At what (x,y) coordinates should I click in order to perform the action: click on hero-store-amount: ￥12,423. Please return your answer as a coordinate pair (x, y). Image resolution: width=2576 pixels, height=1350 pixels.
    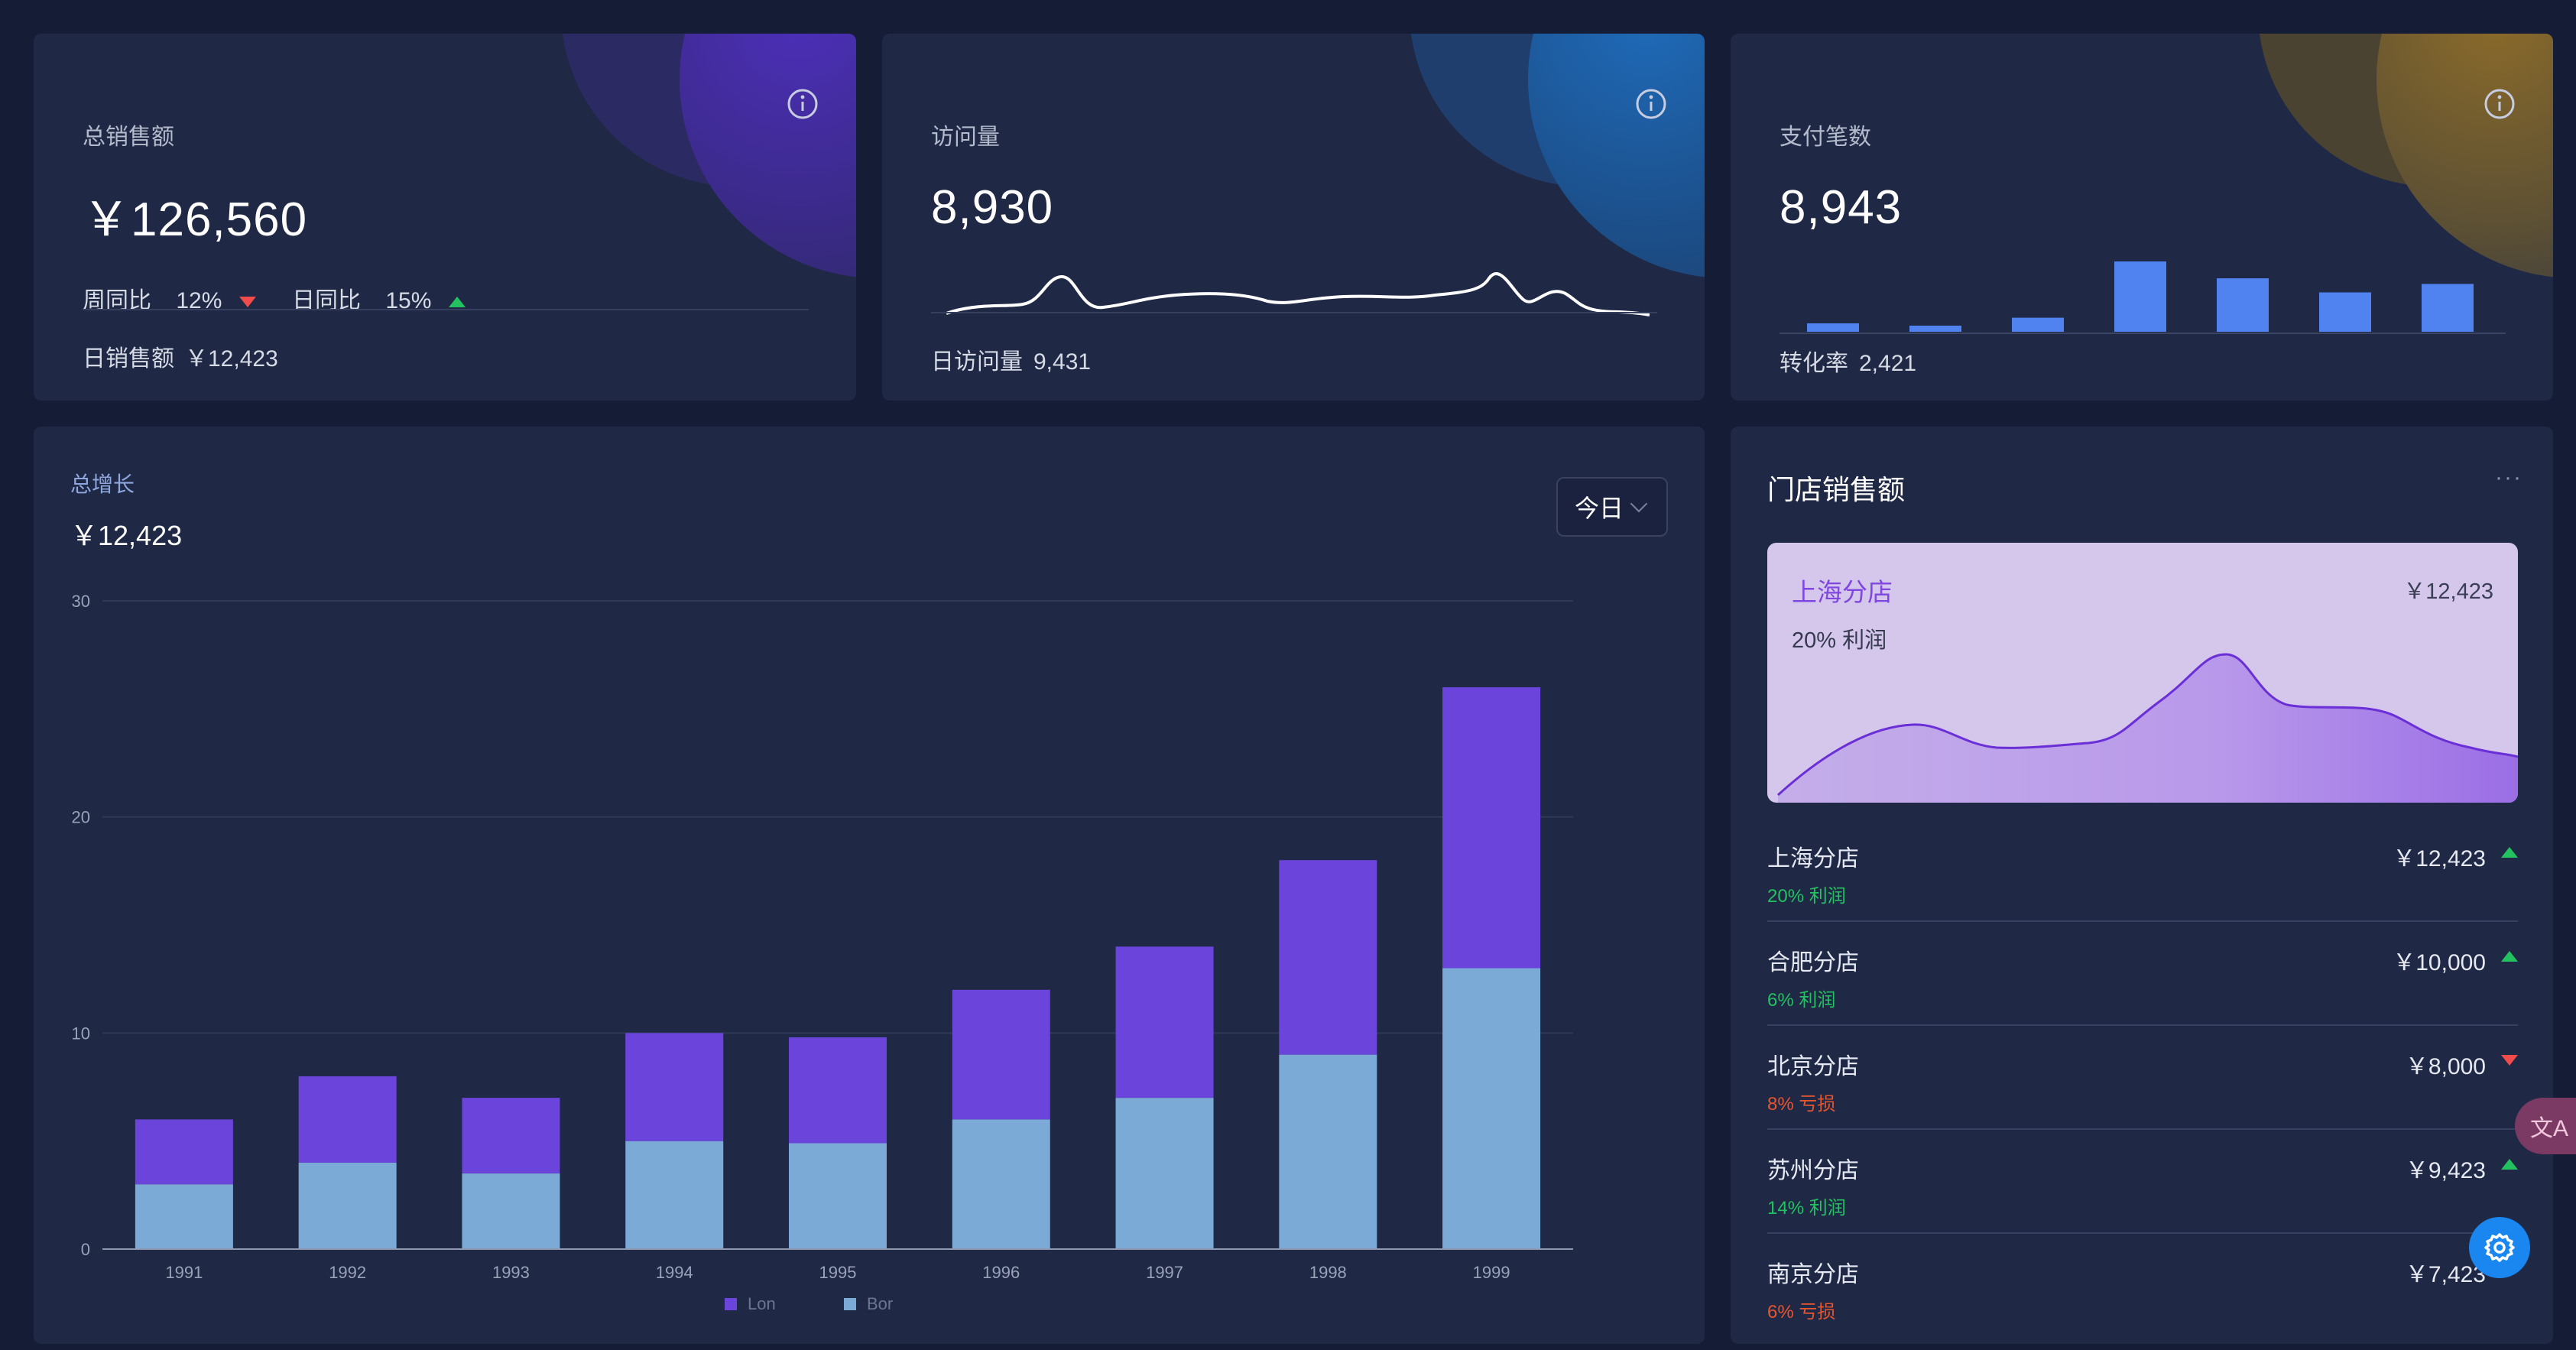
    Looking at the image, I should click on (2448, 591).